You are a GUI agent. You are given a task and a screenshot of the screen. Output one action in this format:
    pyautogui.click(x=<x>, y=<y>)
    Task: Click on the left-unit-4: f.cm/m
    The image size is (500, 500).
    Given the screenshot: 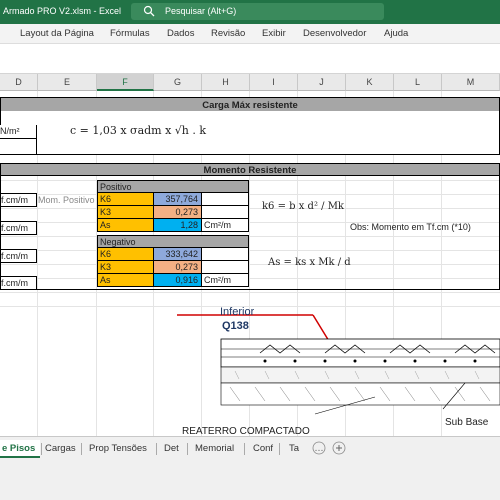 What is the action you would take?
    pyautogui.click(x=18, y=283)
    